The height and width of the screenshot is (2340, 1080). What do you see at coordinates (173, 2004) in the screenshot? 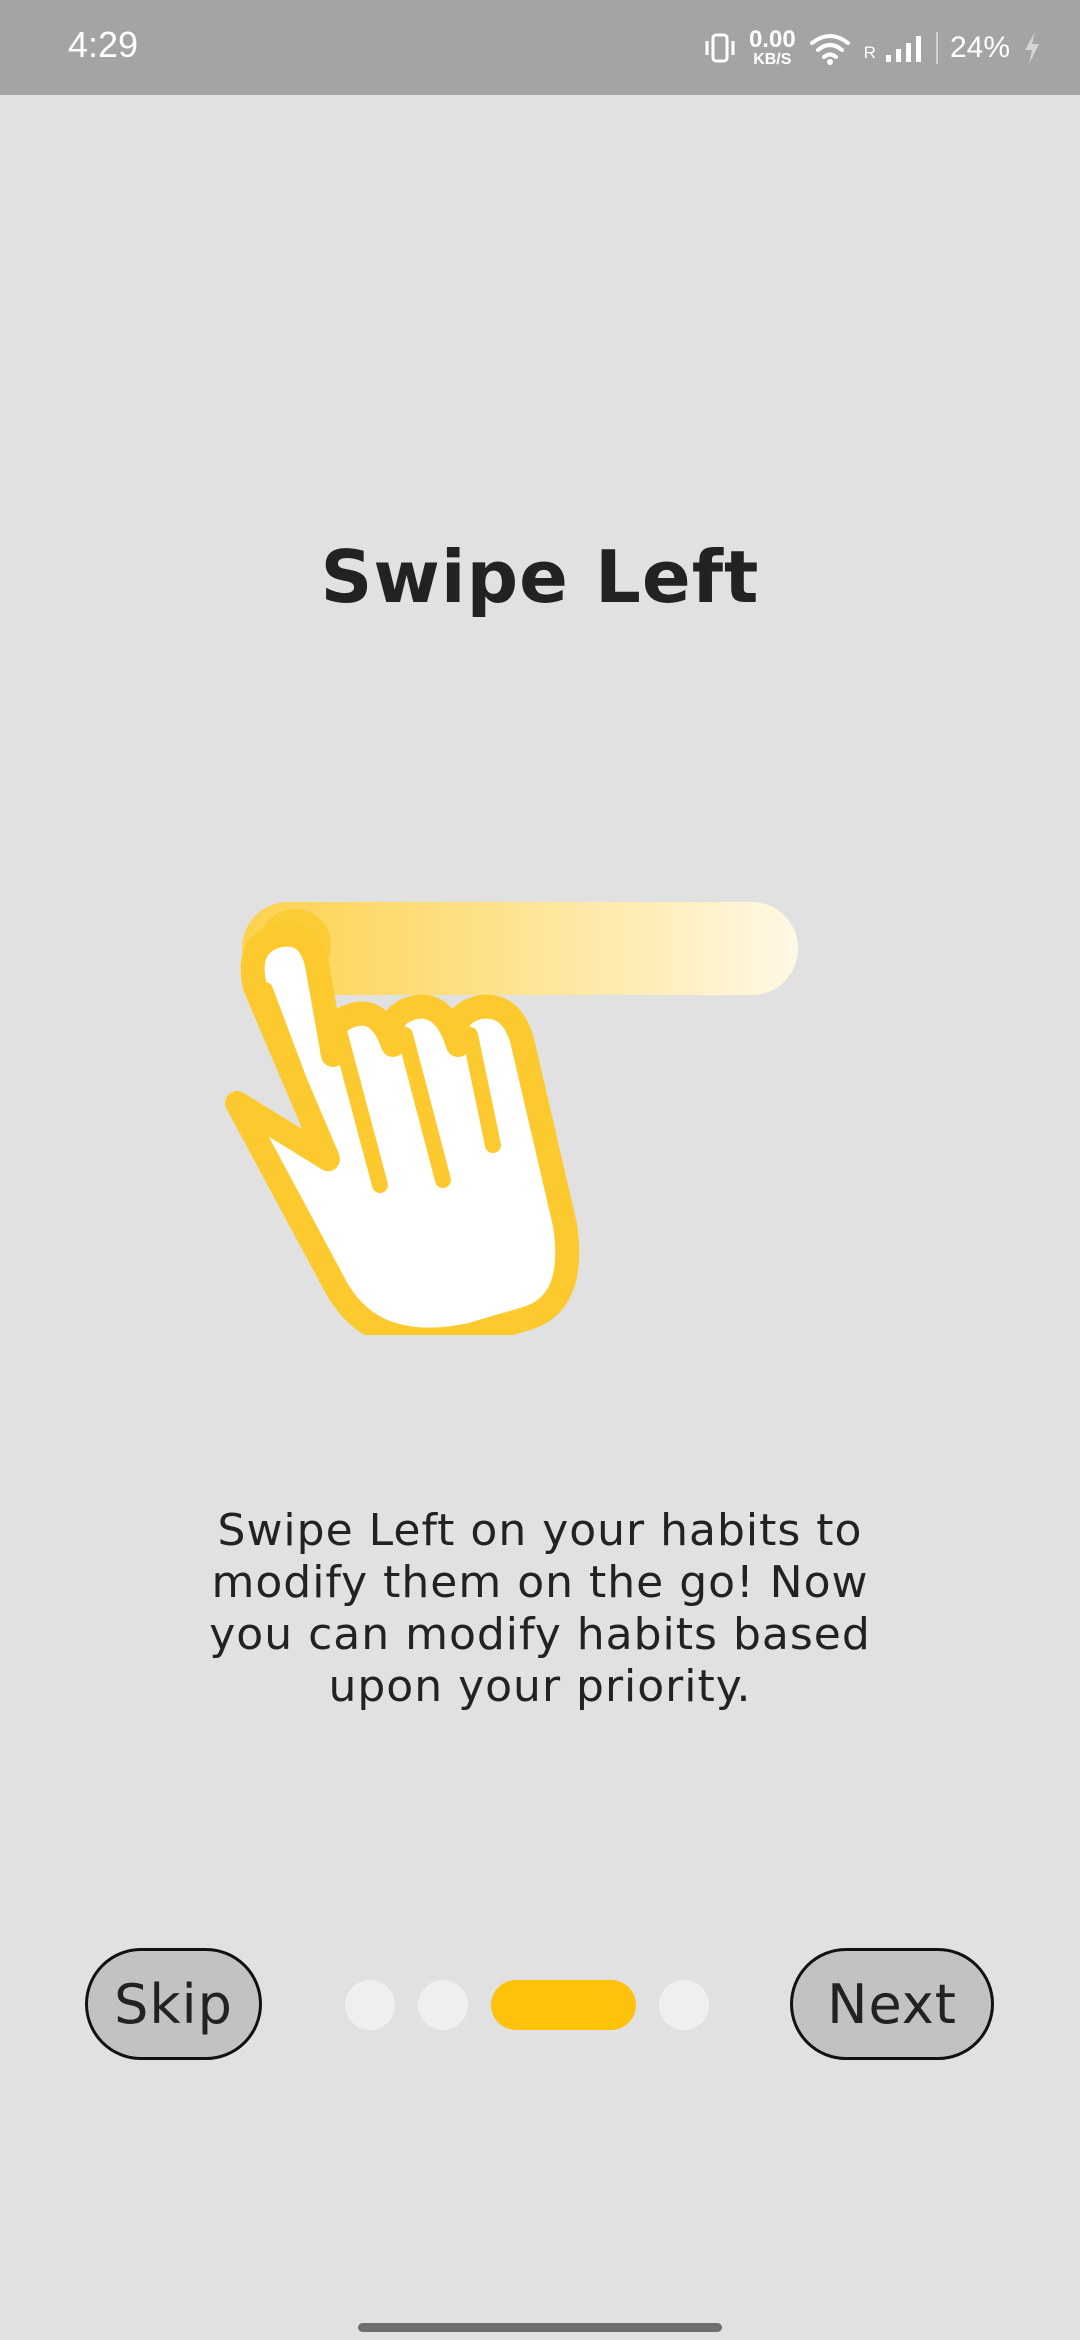
I see `skip-button: Skip` at bounding box center [173, 2004].